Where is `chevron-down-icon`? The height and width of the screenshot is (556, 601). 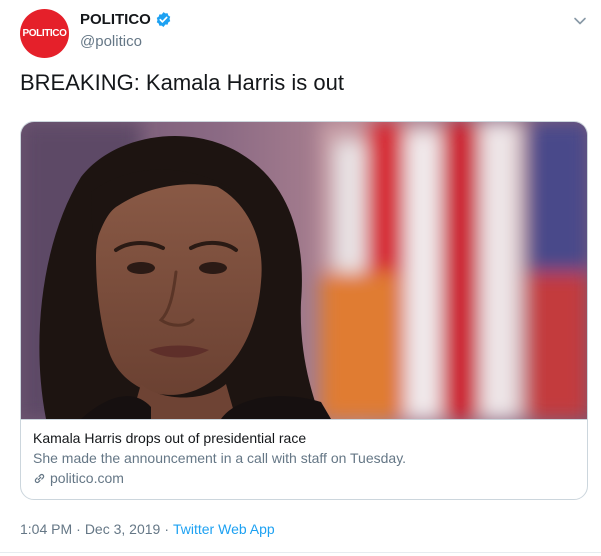
chevron-down-icon is located at coordinates (580, 21).